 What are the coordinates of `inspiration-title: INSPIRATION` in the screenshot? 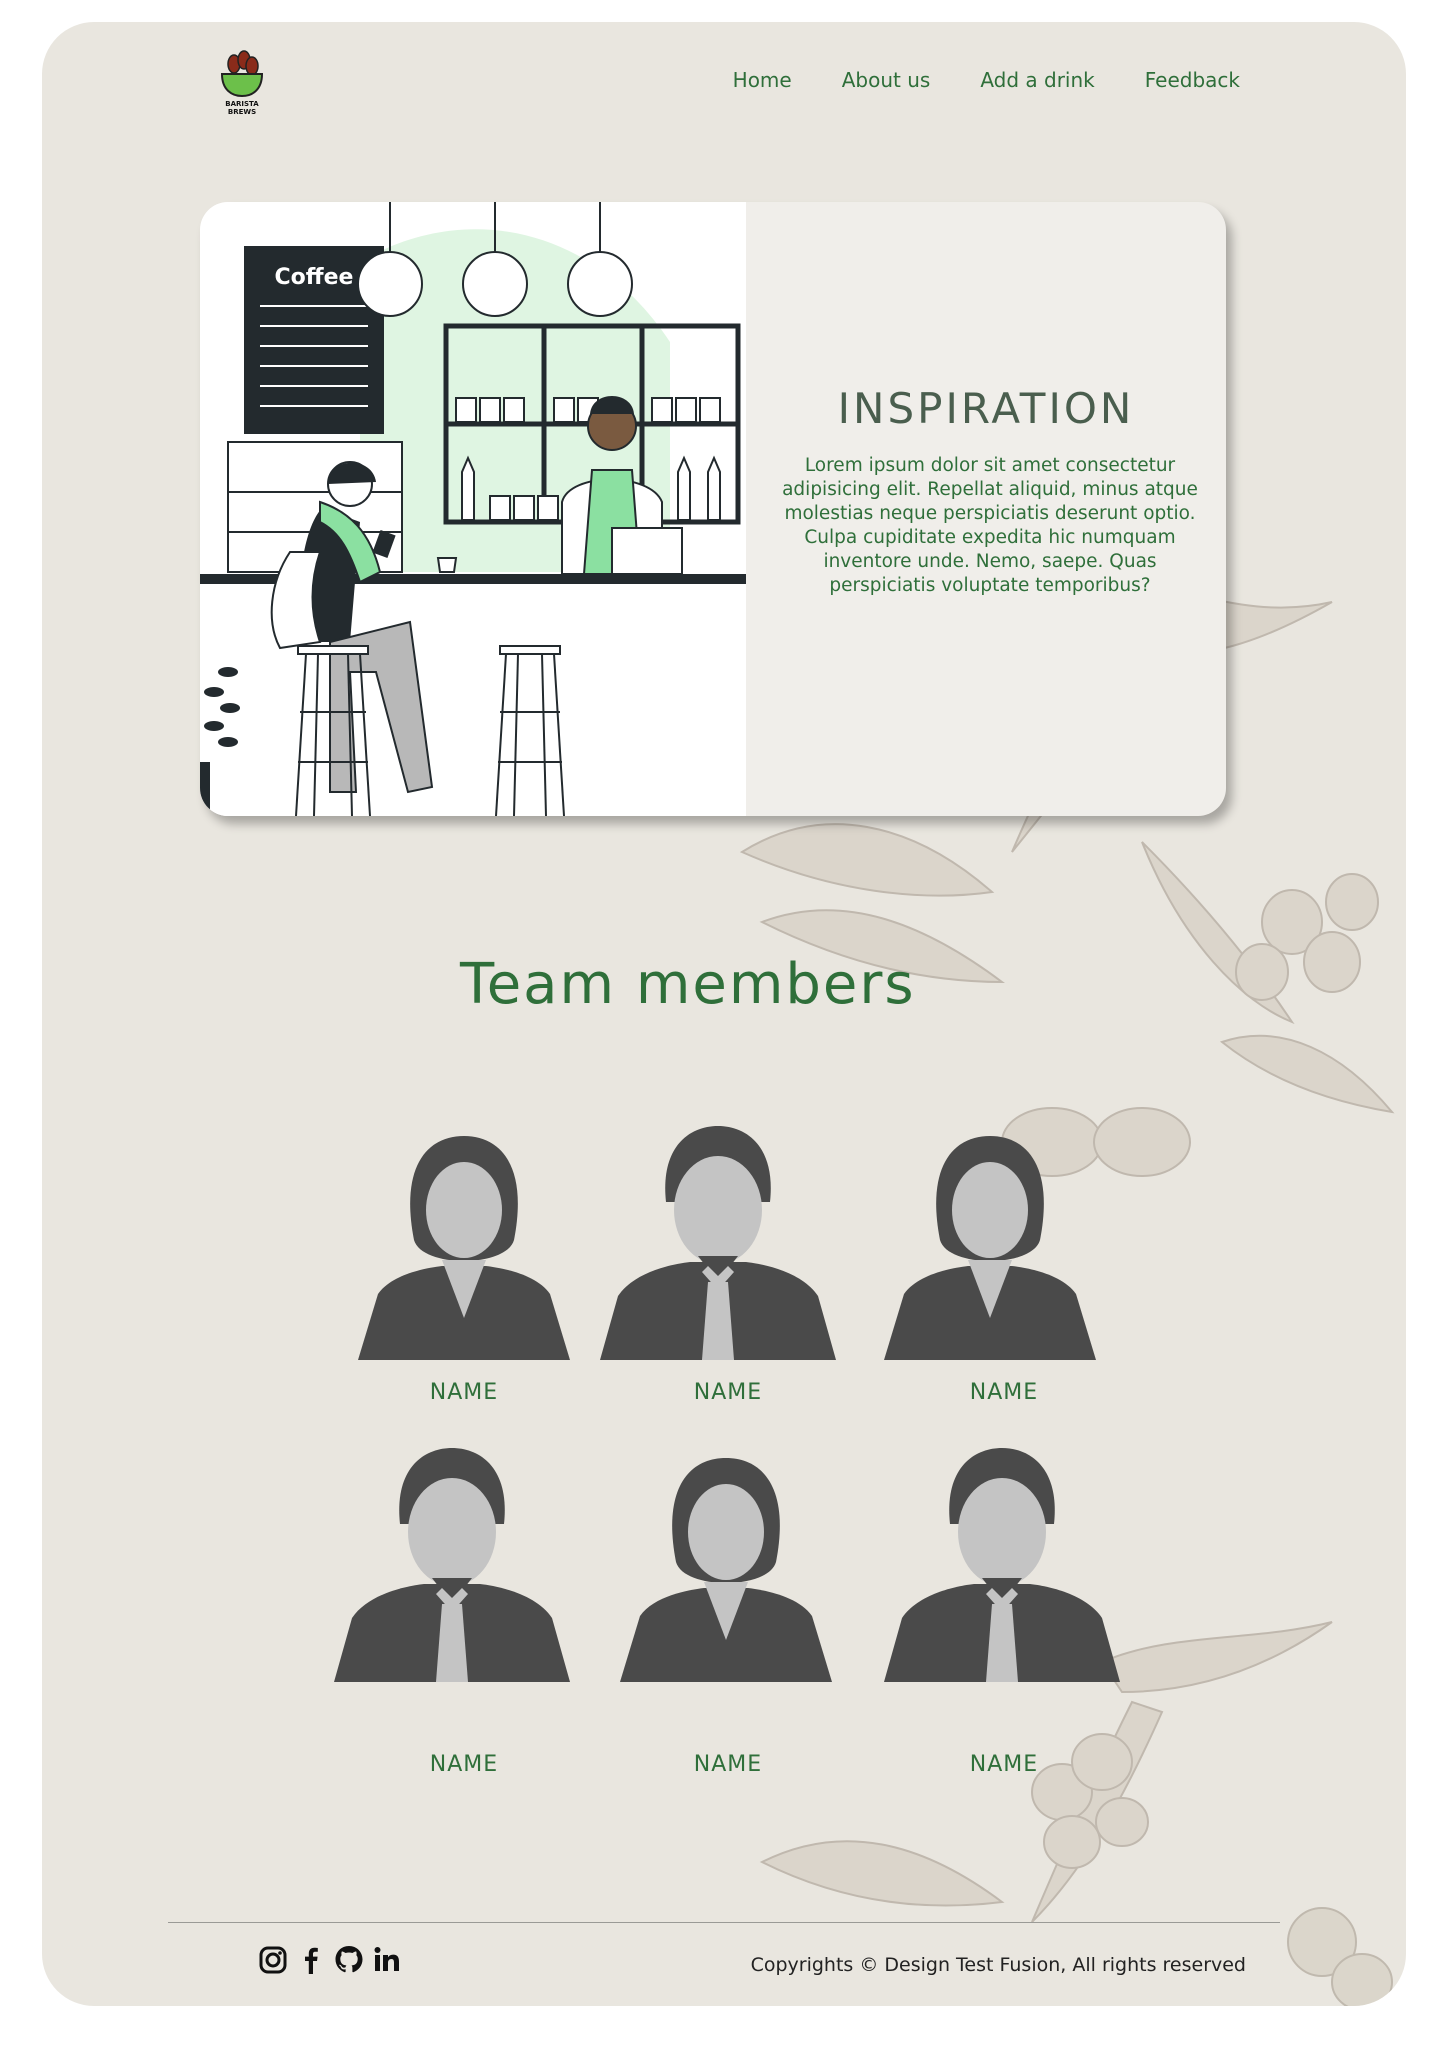 It's located at (986, 408).